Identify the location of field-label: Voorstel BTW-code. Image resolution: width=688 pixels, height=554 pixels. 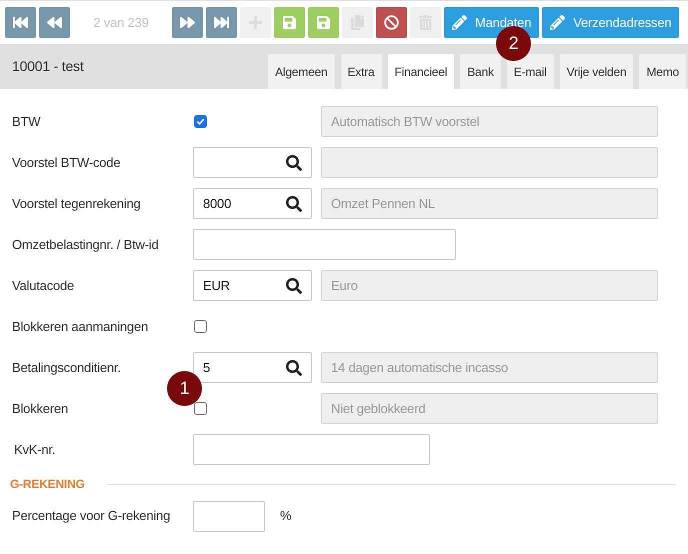
(66, 163).